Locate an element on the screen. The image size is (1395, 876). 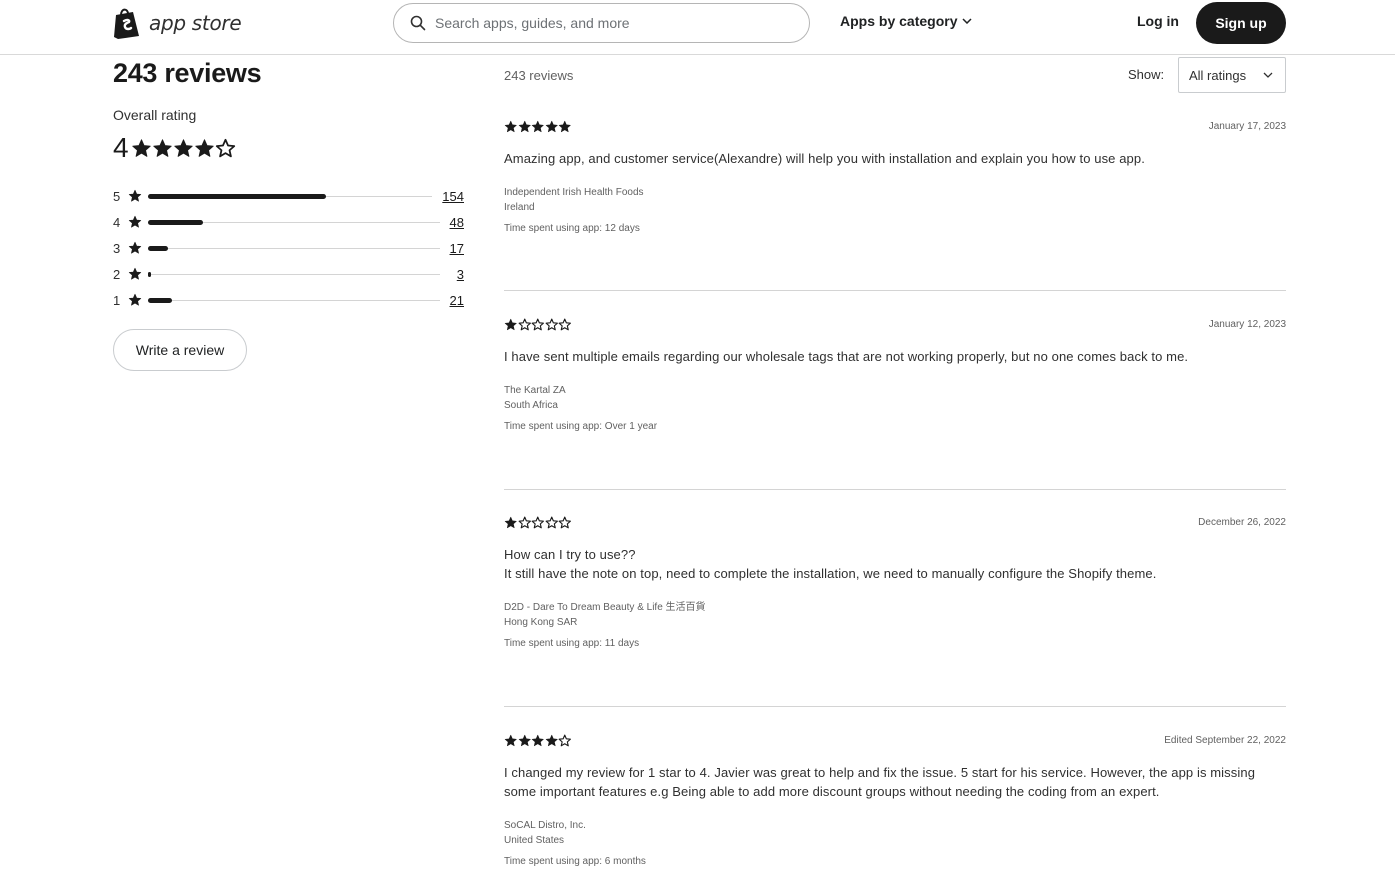
time-spent-using-app: Time spent using app: Over 1 year is located at coordinates (581, 426).